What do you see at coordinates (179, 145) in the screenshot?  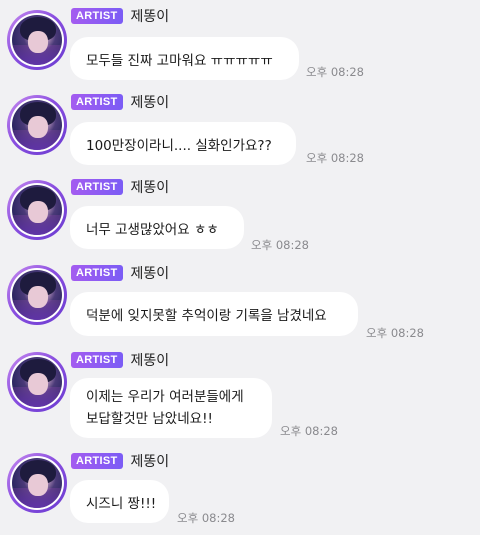 I see `message-text: 100만장이라니.... 실화인가요??` at bounding box center [179, 145].